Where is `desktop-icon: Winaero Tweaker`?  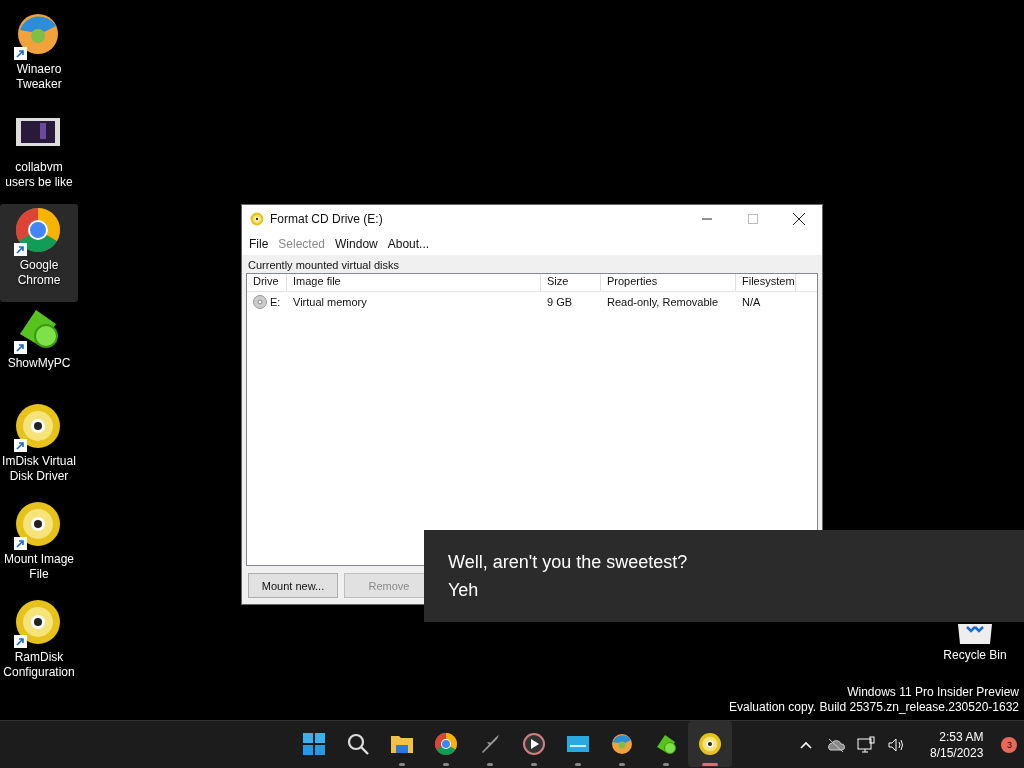
desktop-icon: Winaero Tweaker is located at coordinates (39, 57).